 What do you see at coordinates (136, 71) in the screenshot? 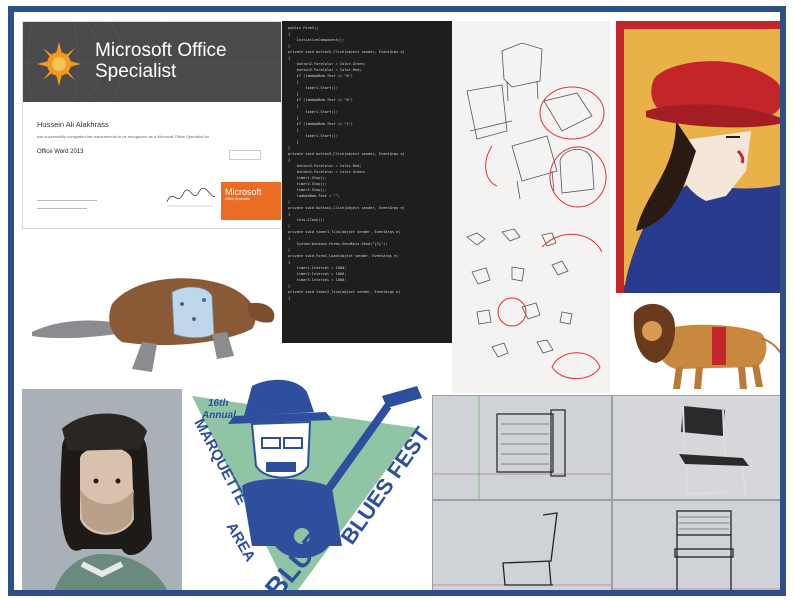
I see `certificate-title-line2: Specialist` at bounding box center [136, 71].